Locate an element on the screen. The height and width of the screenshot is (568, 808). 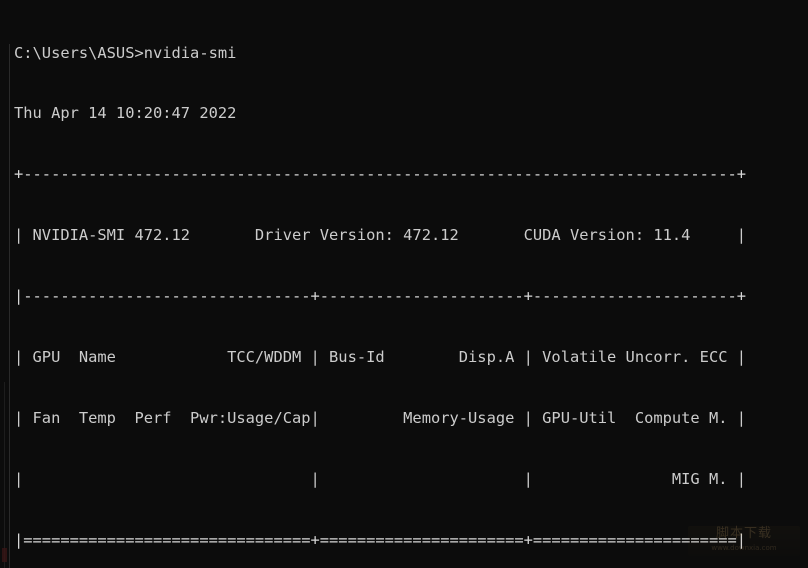
console-line: | | | MIG M. | is located at coordinates (380, 478).